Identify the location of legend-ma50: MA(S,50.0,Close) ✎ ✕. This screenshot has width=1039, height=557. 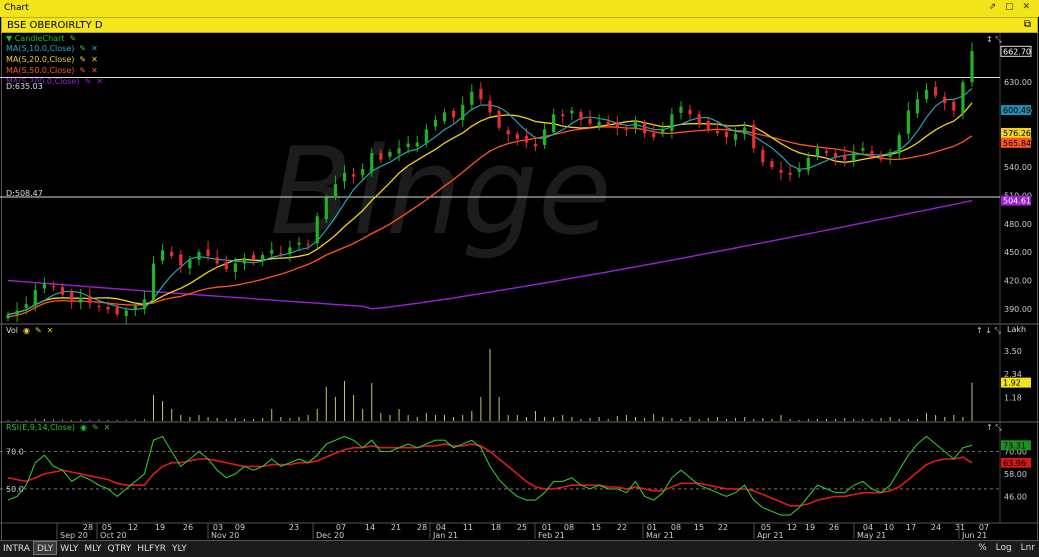
(52, 70).